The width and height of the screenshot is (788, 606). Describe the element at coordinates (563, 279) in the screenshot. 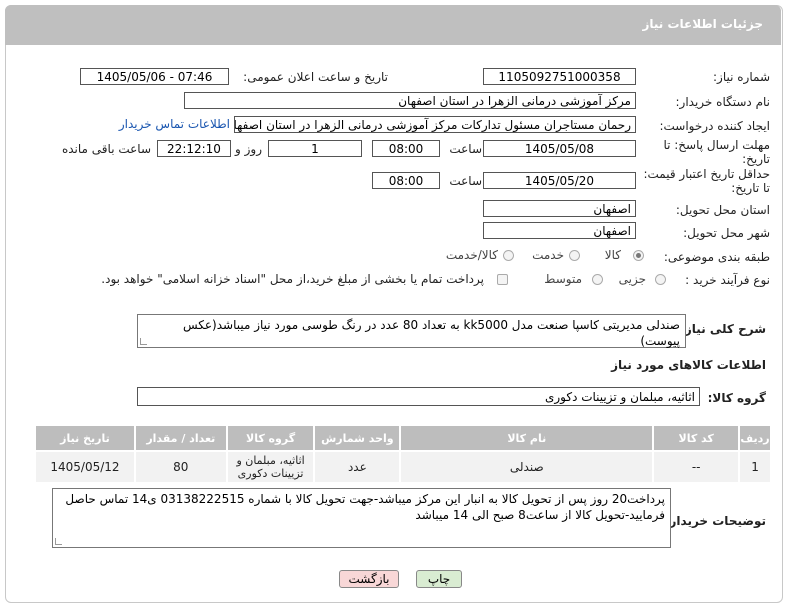

I see `process-option-medium: متوسط` at that location.